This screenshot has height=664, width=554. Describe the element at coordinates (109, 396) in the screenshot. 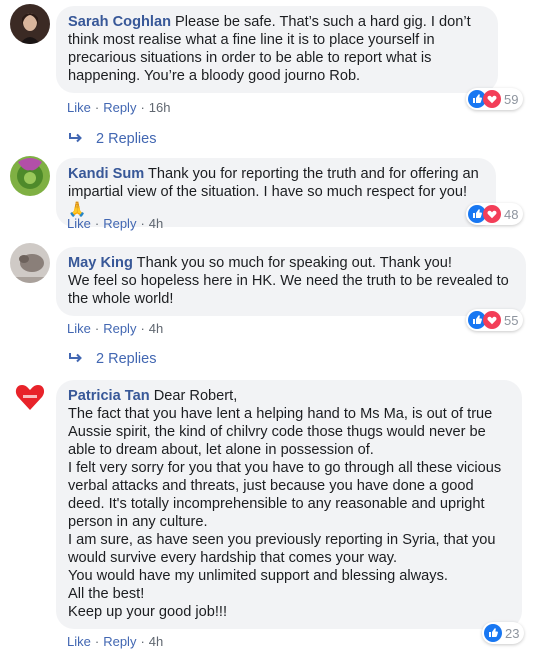

I see `comment-author: Patricia Tan` at that location.